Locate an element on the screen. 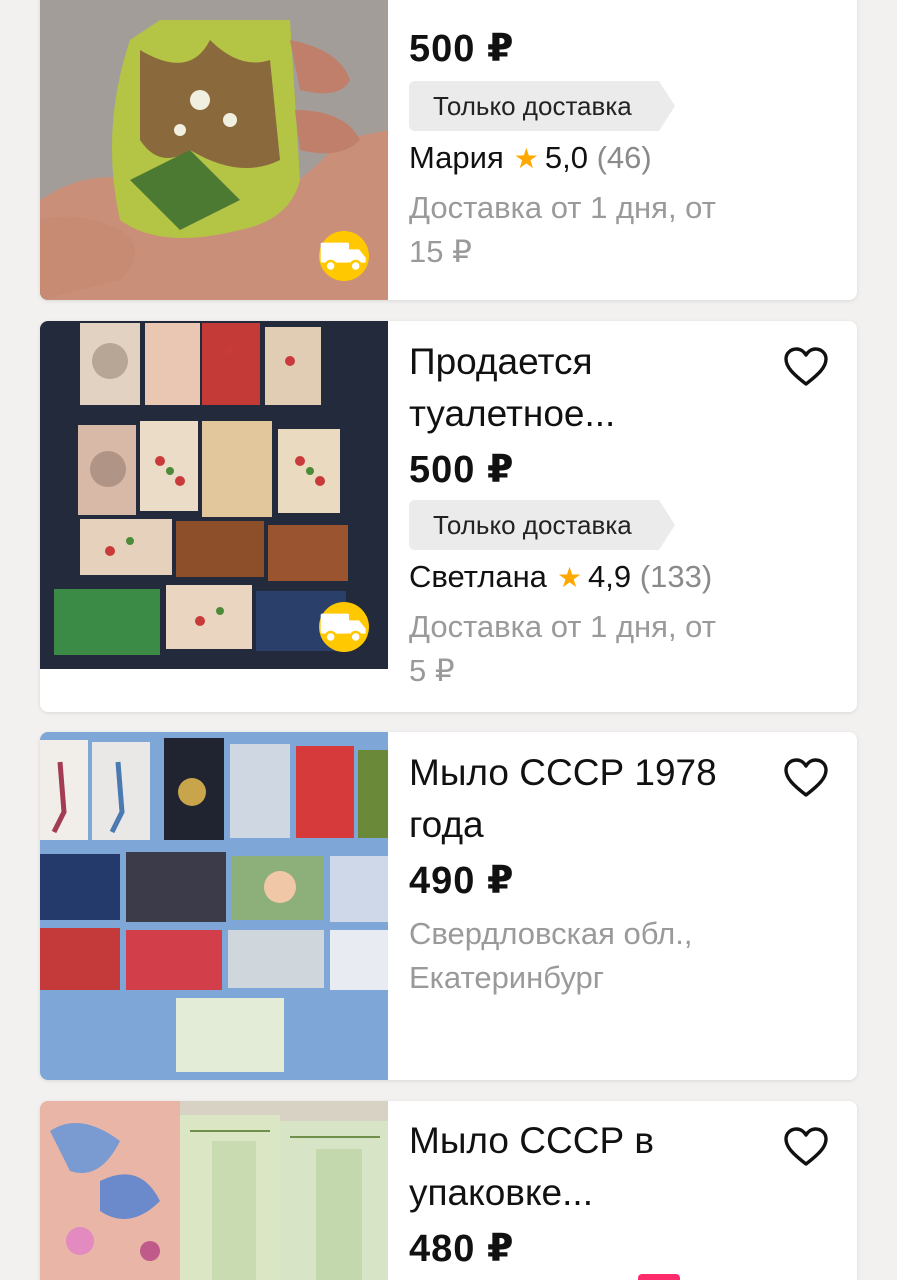  listing-card: Мыло СССР в упаковке... 480 ₽ is located at coordinates (448, 1190).